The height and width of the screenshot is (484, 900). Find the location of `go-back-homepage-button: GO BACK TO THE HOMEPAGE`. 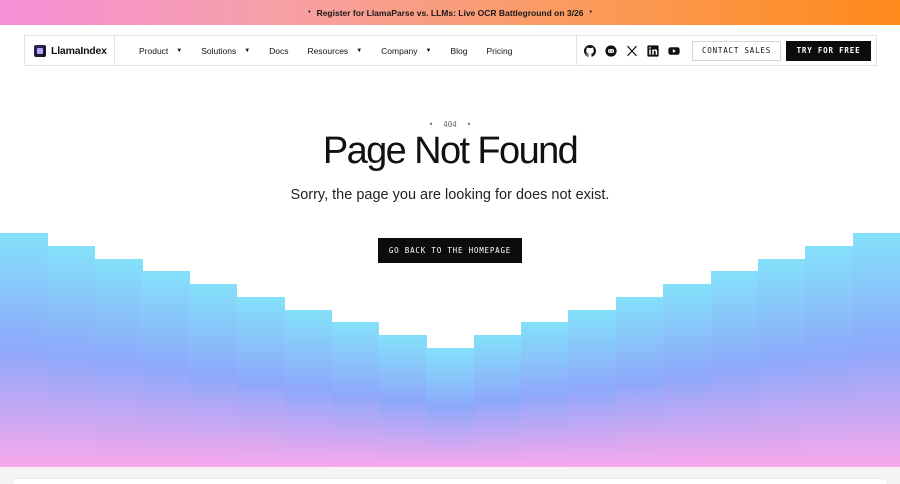

go-back-homepage-button: GO BACK TO THE HOMEPAGE is located at coordinates (450, 250).